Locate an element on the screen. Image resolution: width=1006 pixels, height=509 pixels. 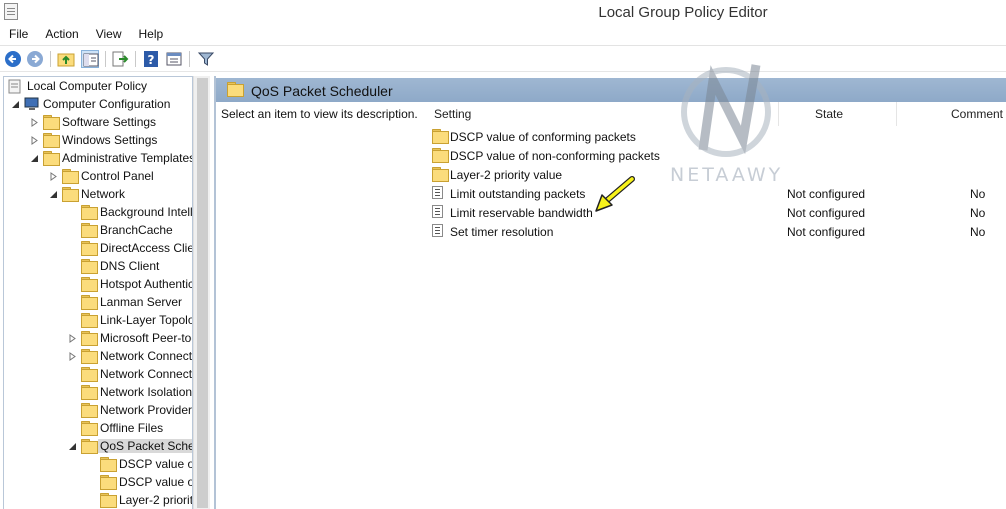
tree-item: Hotspot Authentication is located at coordinates (98, 285).